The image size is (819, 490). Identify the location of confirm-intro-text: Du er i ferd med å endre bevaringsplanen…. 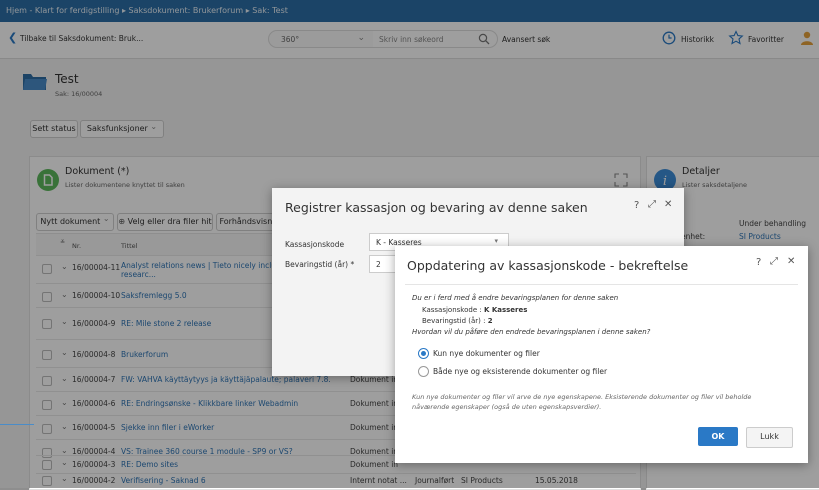
(515, 298).